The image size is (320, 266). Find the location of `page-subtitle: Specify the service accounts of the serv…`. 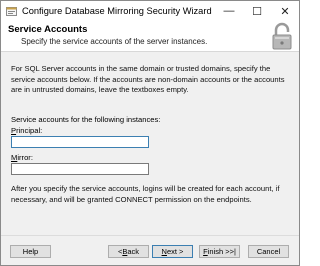

page-subtitle: Specify the service accounts of the serv… is located at coordinates (114, 41).